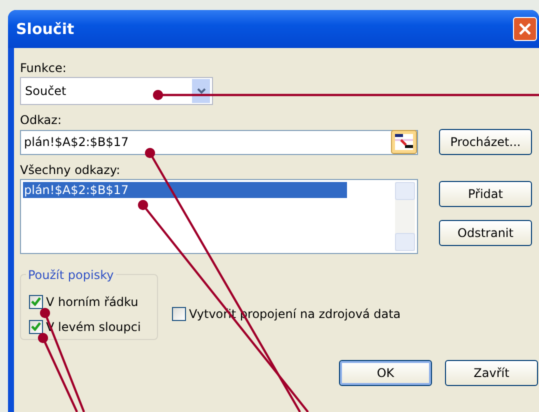 This screenshot has height=412, width=539. Describe the element at coordinates (185, 190) in the screenshot. I see `reference-list-item: plán!$A$2:$B$17` at that location.